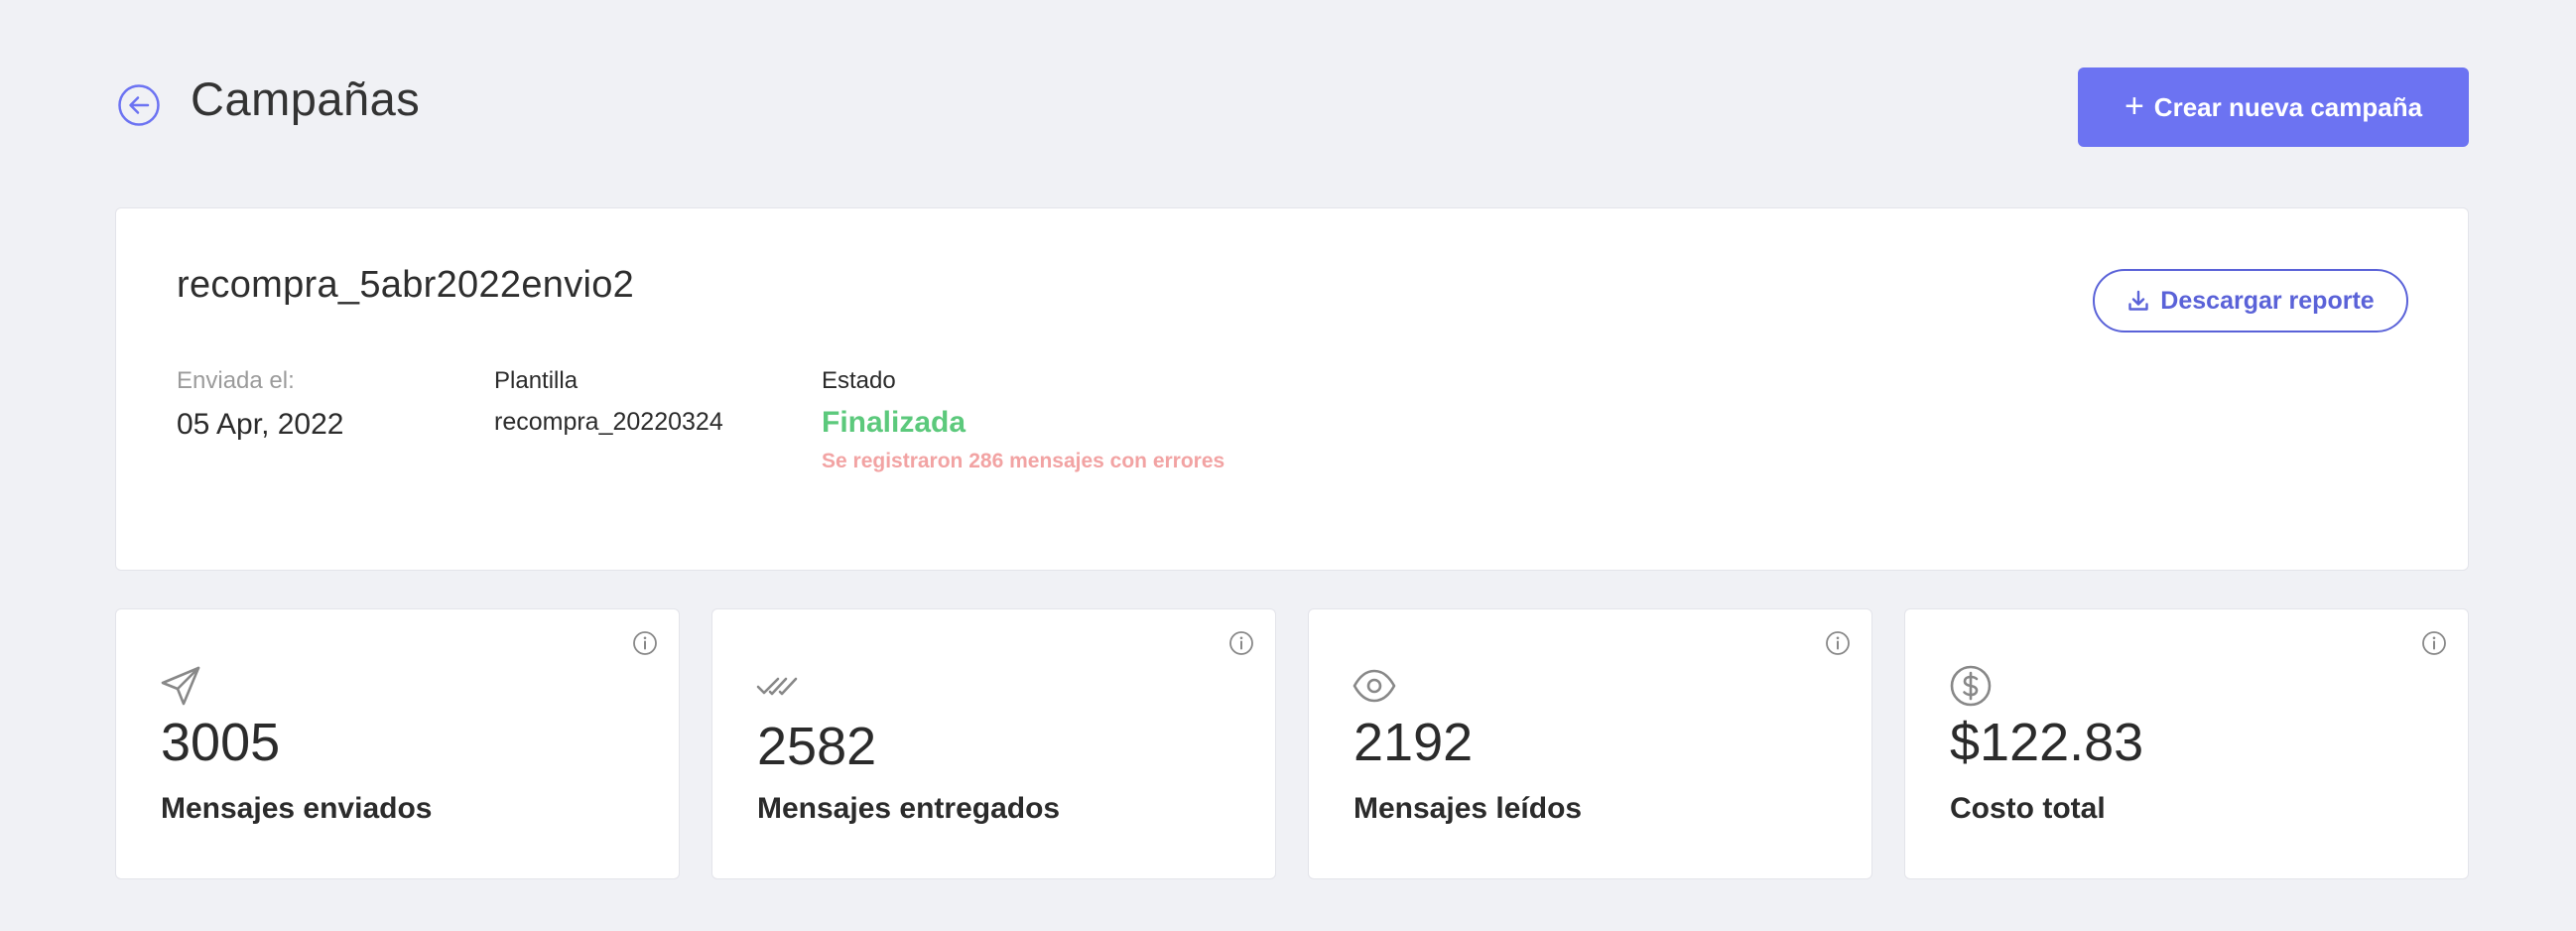  What do you see at coordinates (1374, 686) in the screenshot?
I see `eye-icon` at bounding box center [1374, 686].